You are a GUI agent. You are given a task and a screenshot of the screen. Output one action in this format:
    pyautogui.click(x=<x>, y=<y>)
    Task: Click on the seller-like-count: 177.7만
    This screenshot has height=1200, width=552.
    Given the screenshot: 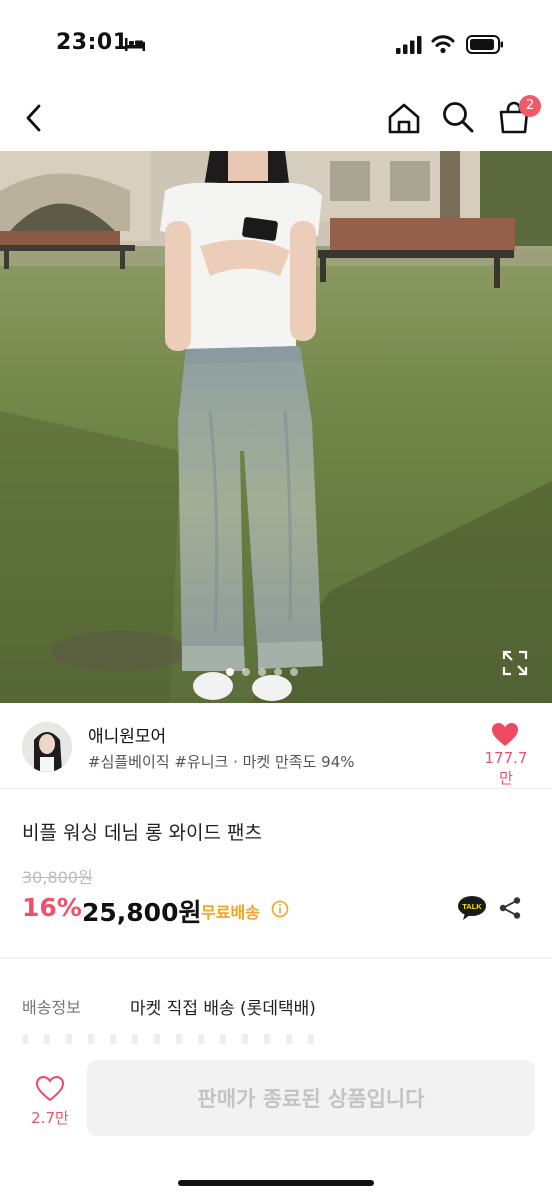 What is the action you would take?
    pyautogui.click(x=506, y=768)
    